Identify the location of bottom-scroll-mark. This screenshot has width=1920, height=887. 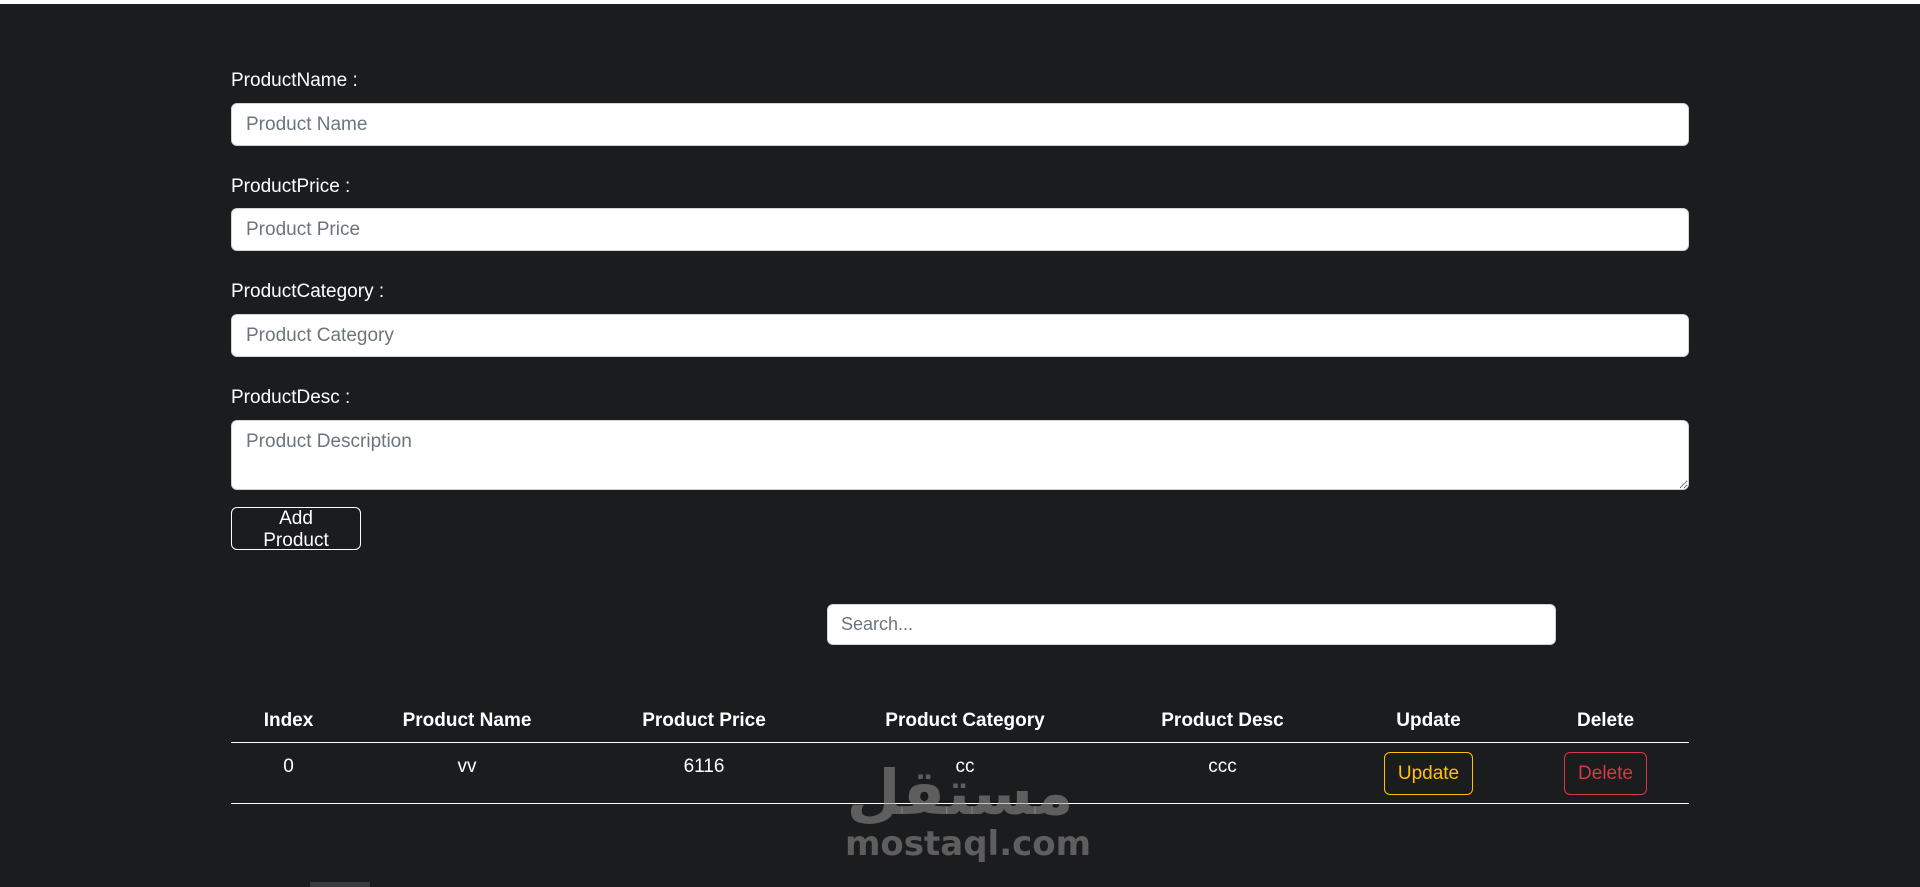
(340, 884).